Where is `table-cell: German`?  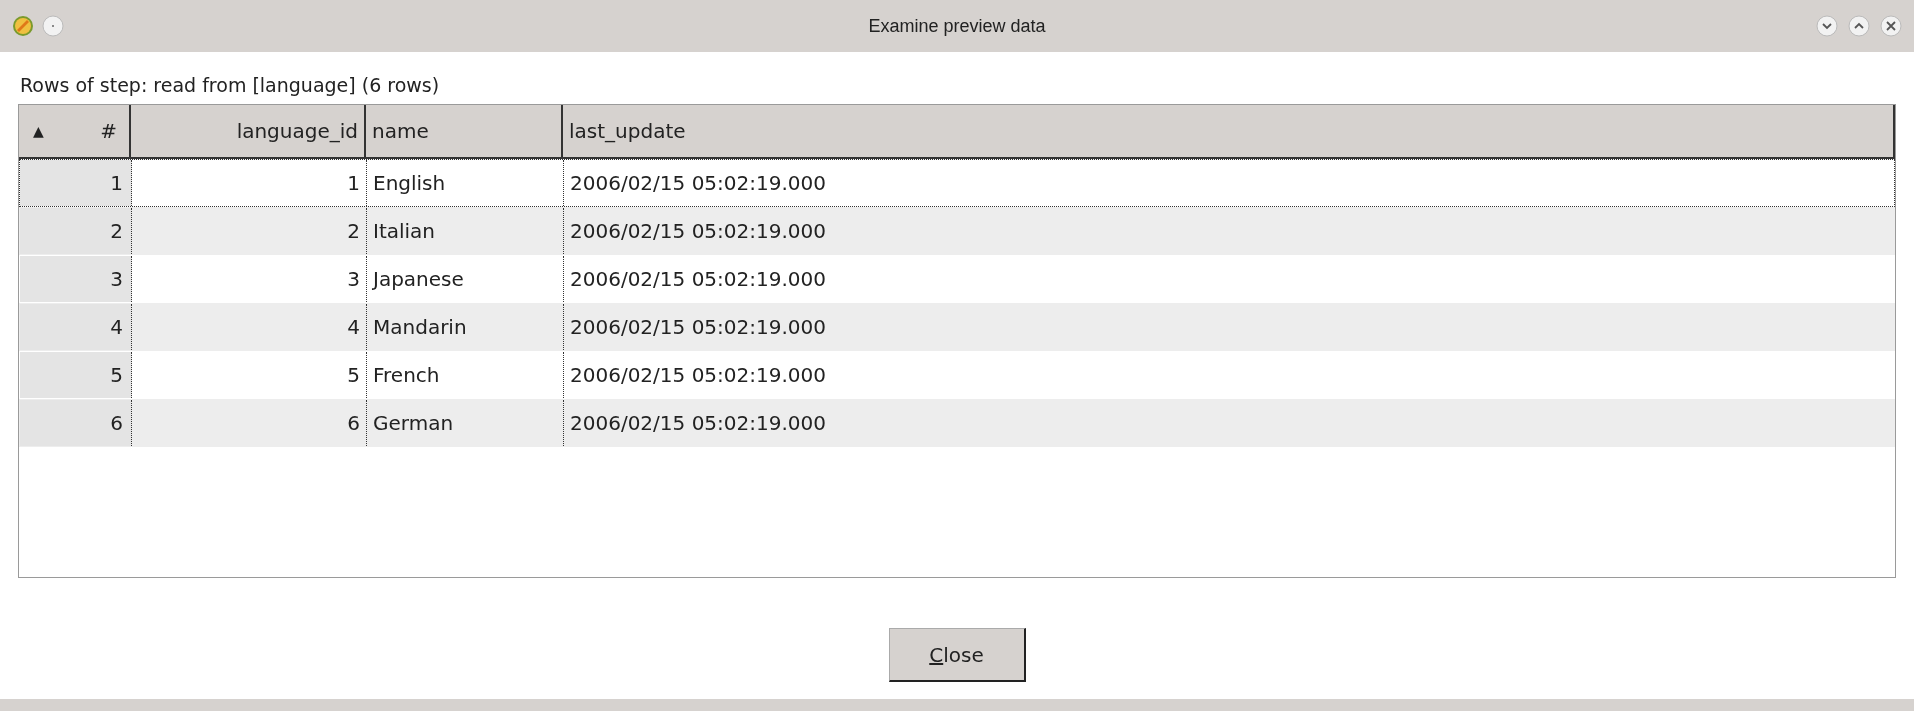
table-cell: German is located at coordinates (465, 423).